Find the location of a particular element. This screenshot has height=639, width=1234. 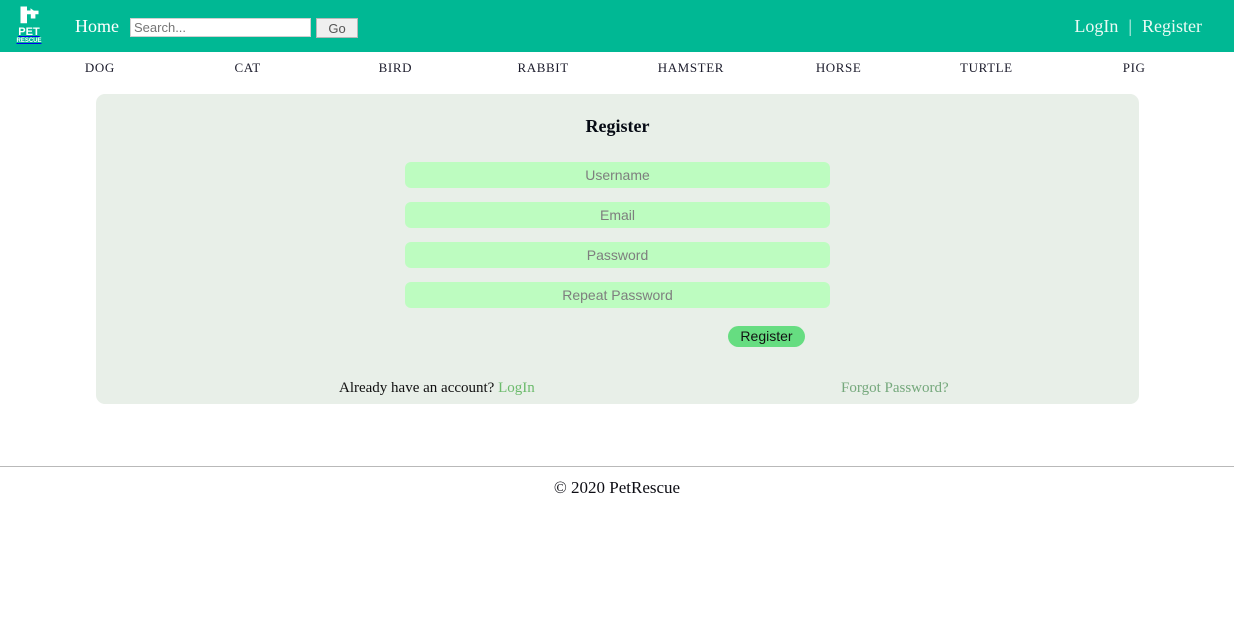

already-have-account-text: Already have an account? LogIn is located at coordinates (437, 388).